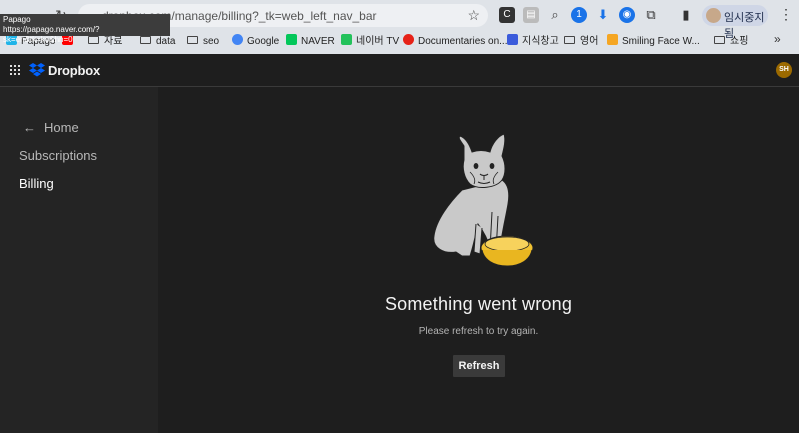 The width and height of the screenshot is (799, 433). Describe the element at coordinates (310, 42) in the screenshot. I see `bookmark-naver: NAVER` at that location.